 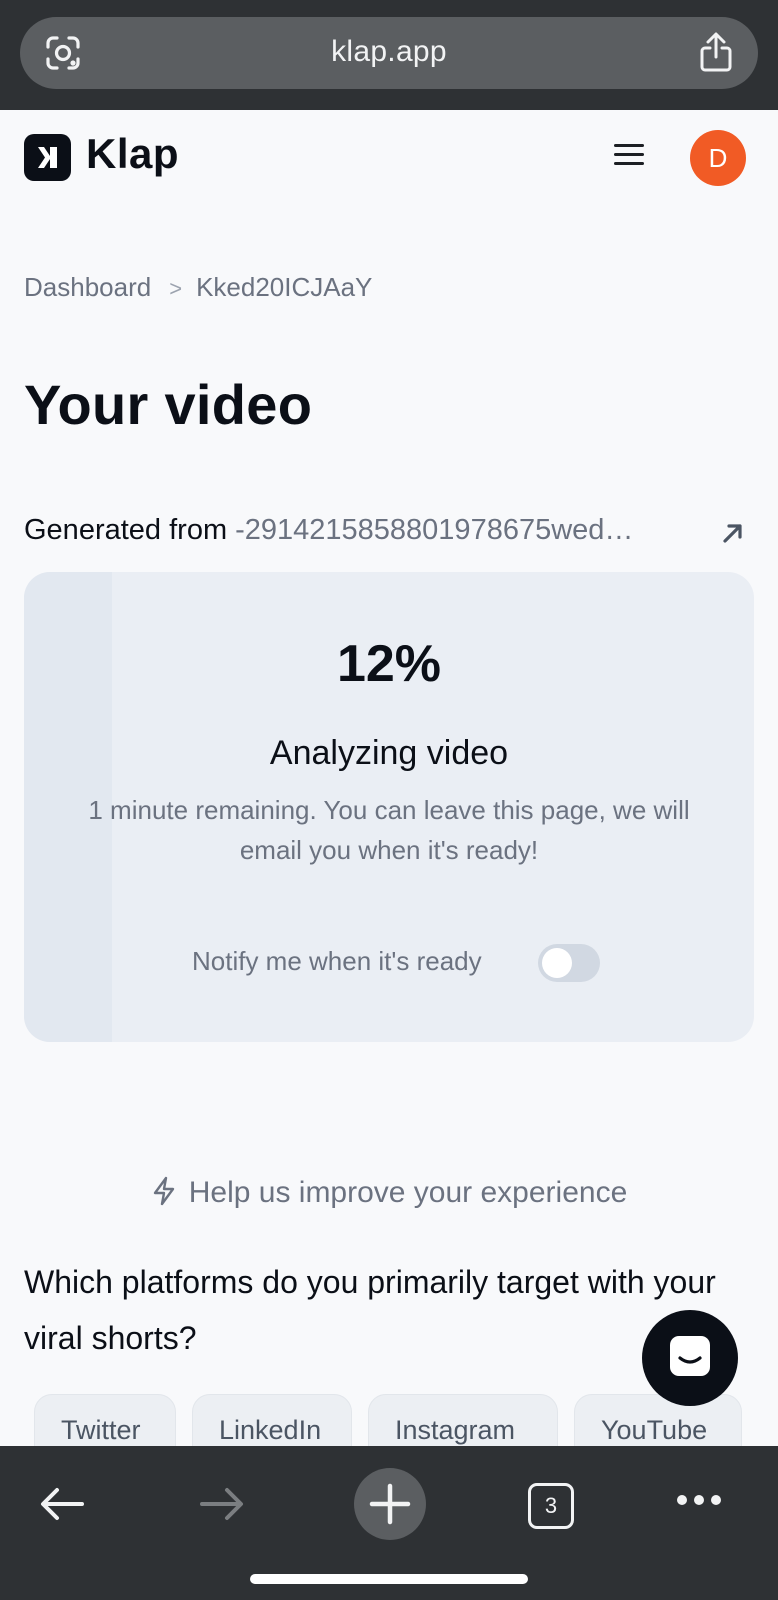 What do you see at coordinates (62, 1504) in the screenshot?
I see `back-arrow-icon` at bounding box center [62, 1504].